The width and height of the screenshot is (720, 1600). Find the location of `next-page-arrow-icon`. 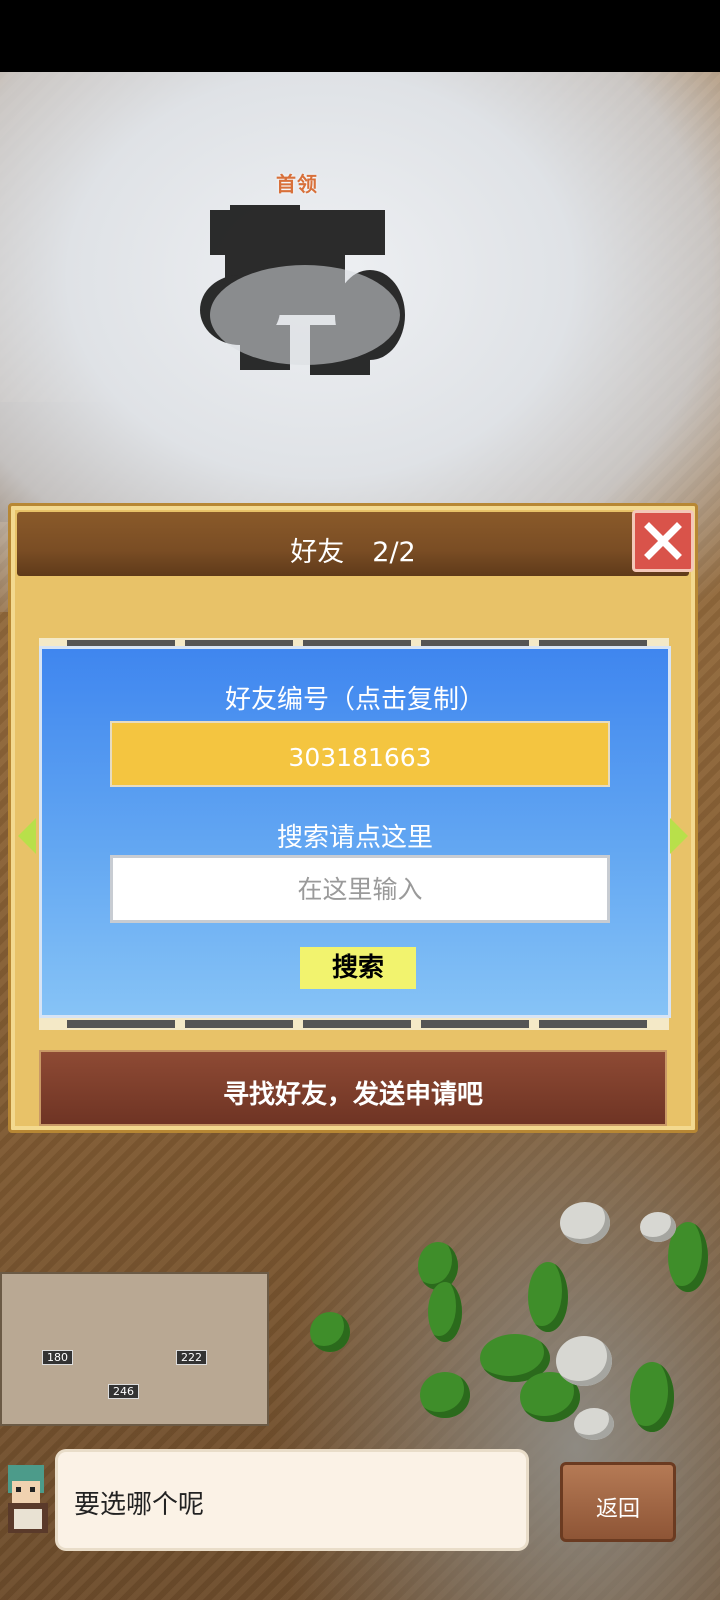

next-page-arrow-icon is located at coordinates (679, 836).